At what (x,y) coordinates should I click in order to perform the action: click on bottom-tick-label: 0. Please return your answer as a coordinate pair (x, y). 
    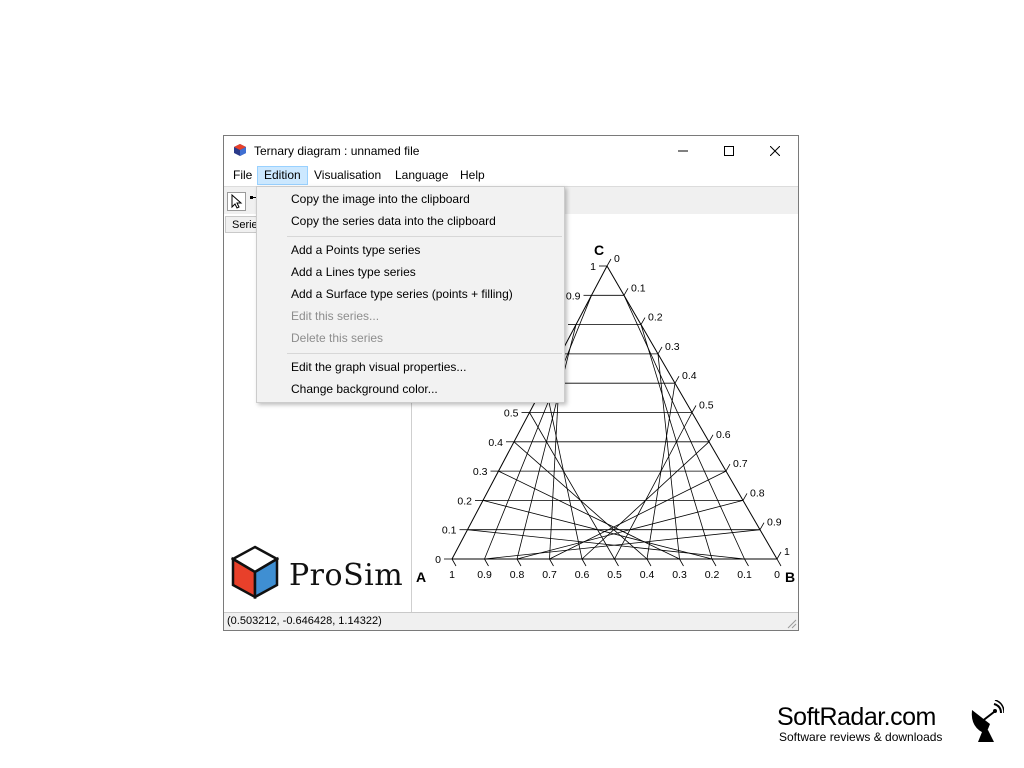
    Looking at the image, I should click on (777, 575).